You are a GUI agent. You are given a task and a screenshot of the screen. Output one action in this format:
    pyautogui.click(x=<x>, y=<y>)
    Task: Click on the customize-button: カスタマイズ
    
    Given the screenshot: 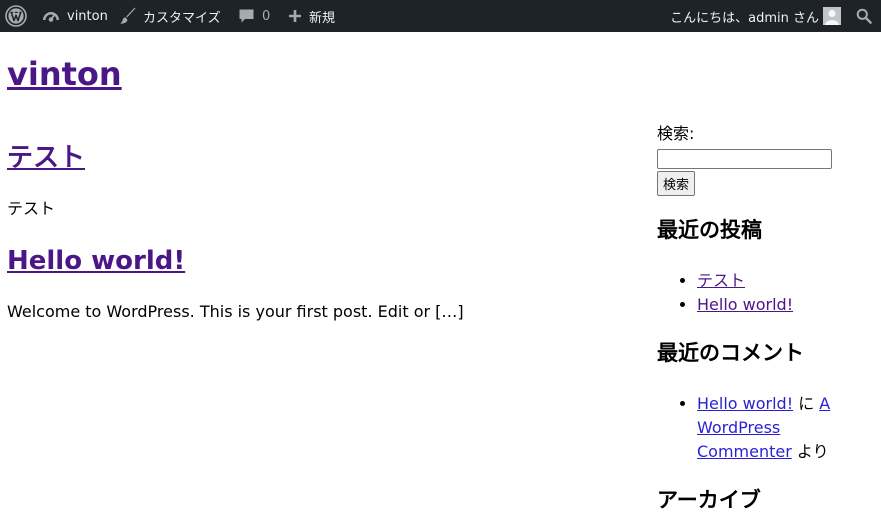 What is the action you would take?
    pyautogui.click(x=170, y=16)
    